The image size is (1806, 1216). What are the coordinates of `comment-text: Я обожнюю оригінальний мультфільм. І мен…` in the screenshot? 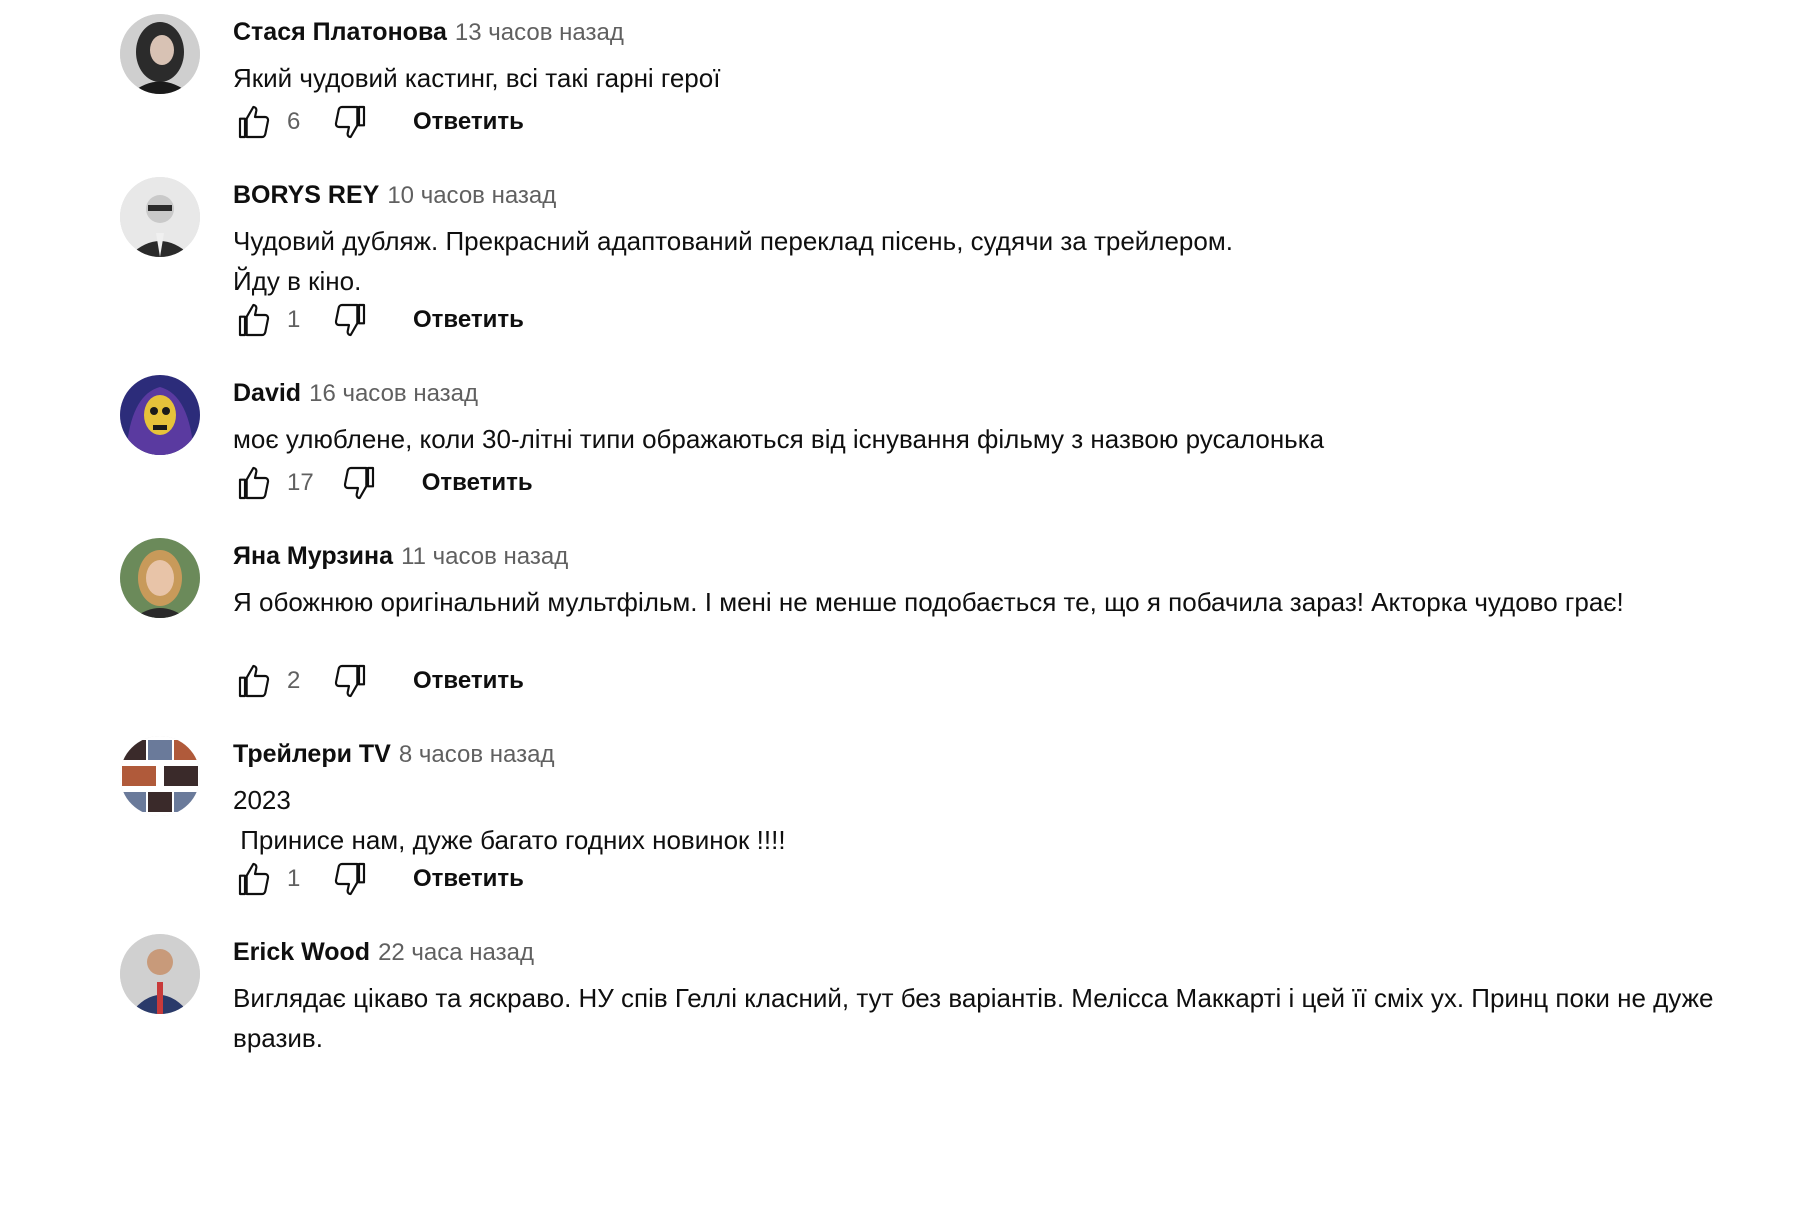 It's located at (928, 602).